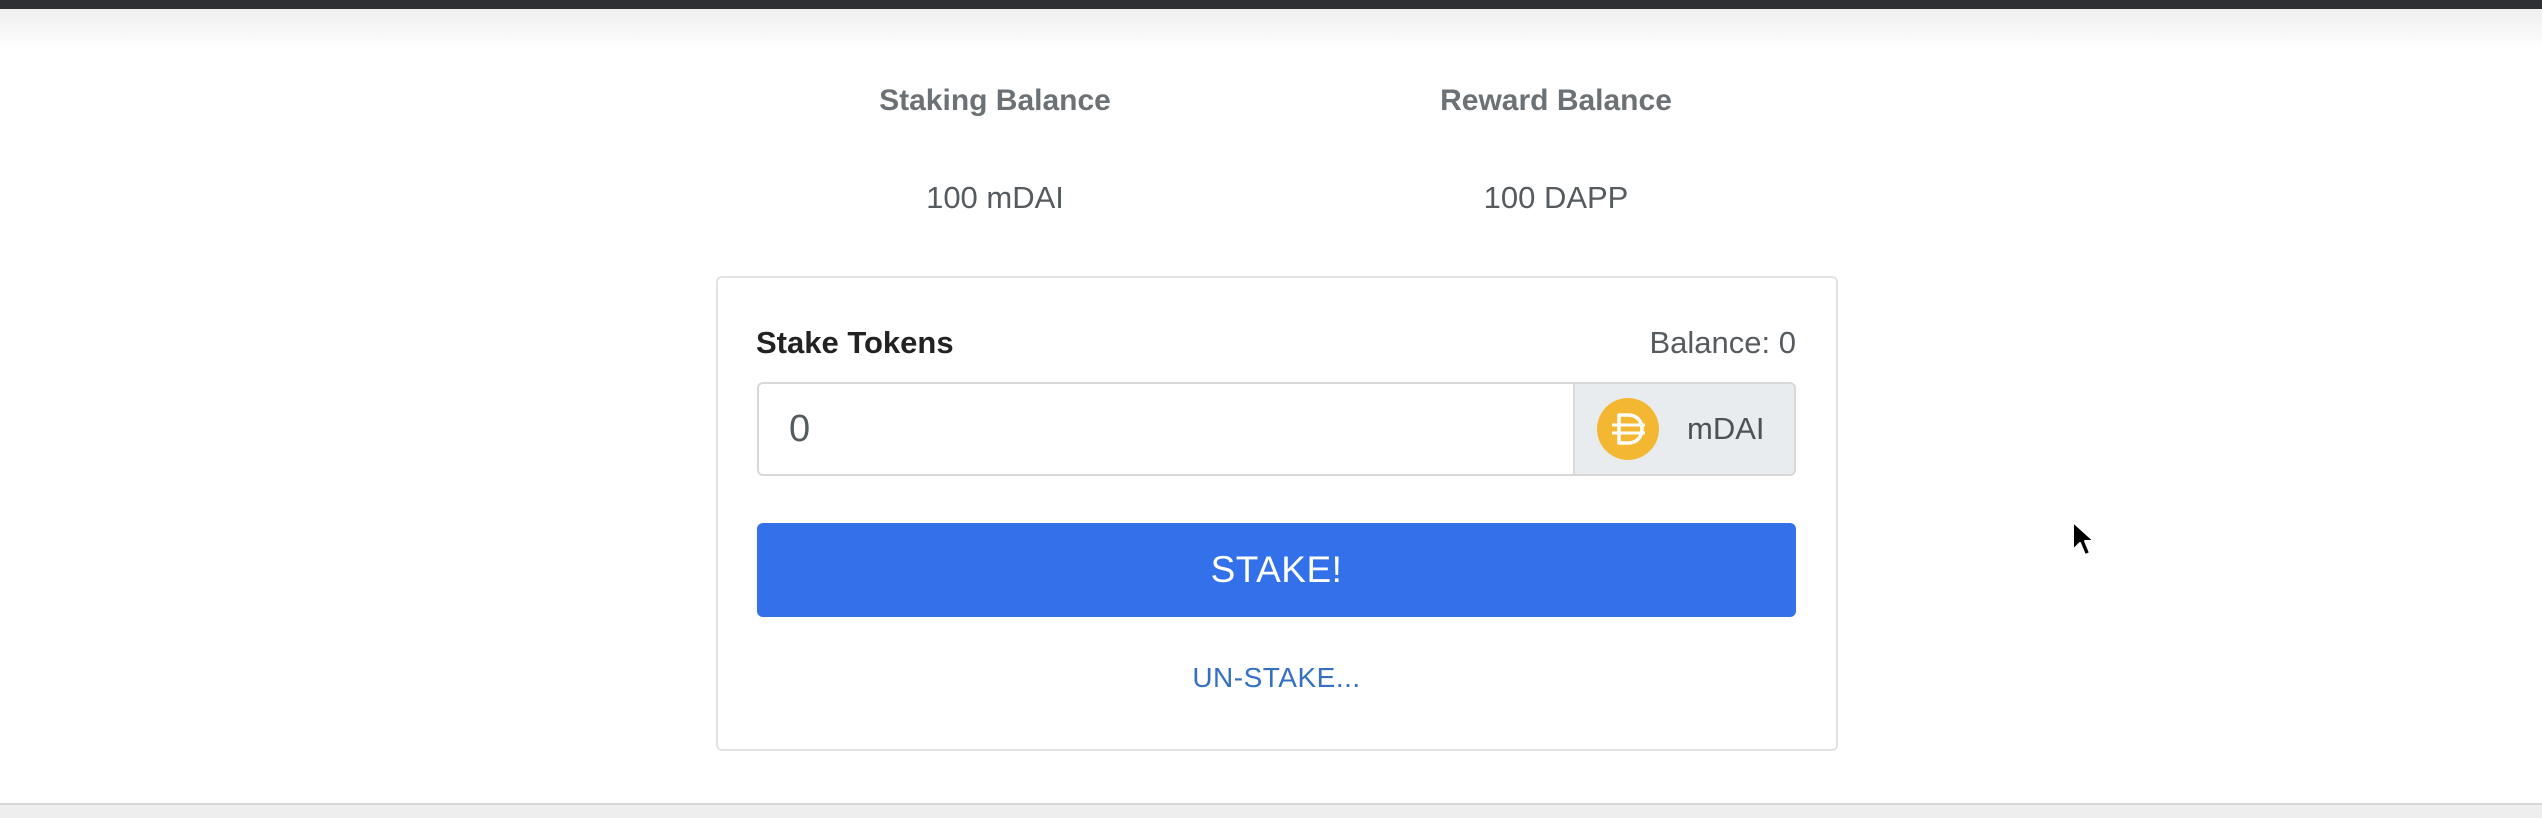 The height and width of the screenshot is (818, 2542). I want to click on reward-balance-header: Reward Balance, so click(1556, 100).